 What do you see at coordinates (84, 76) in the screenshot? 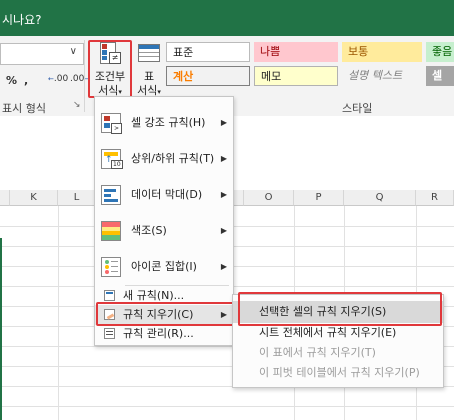
I see `group-divider` at bounding box center [84, 76].